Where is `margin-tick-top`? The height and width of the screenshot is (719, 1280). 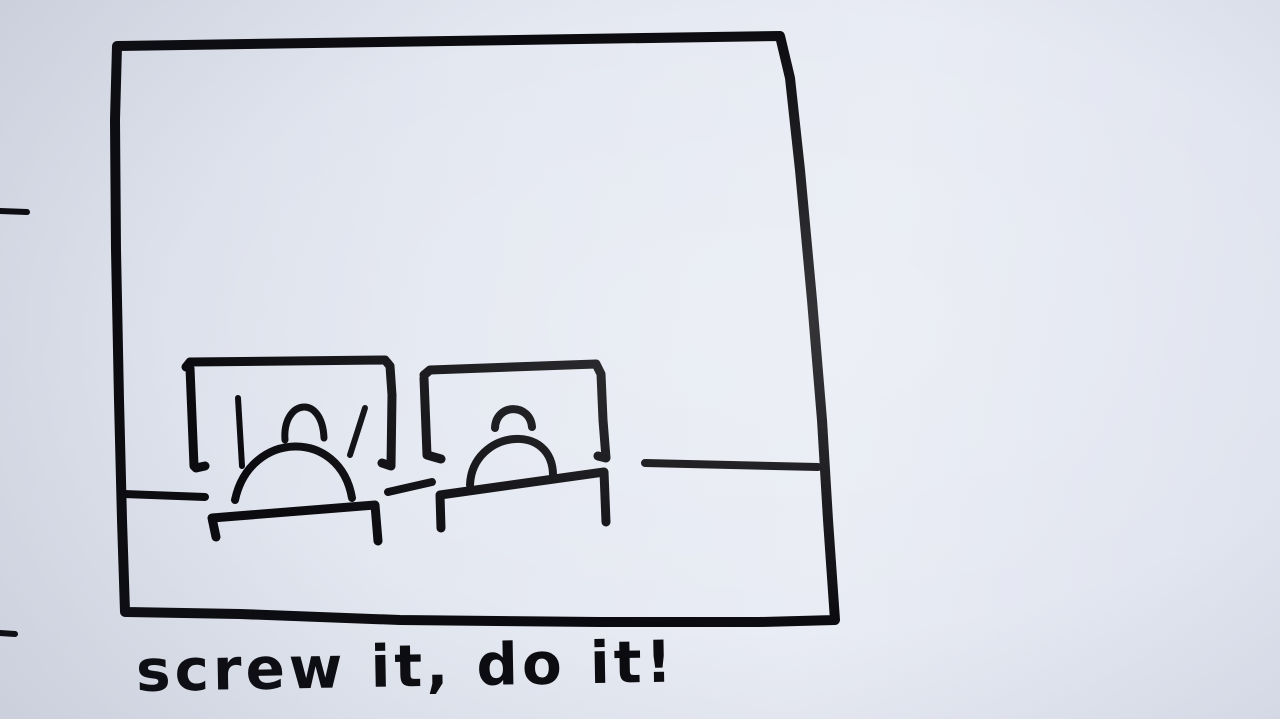
margin-tick-top is located at coordinates (15, 211).